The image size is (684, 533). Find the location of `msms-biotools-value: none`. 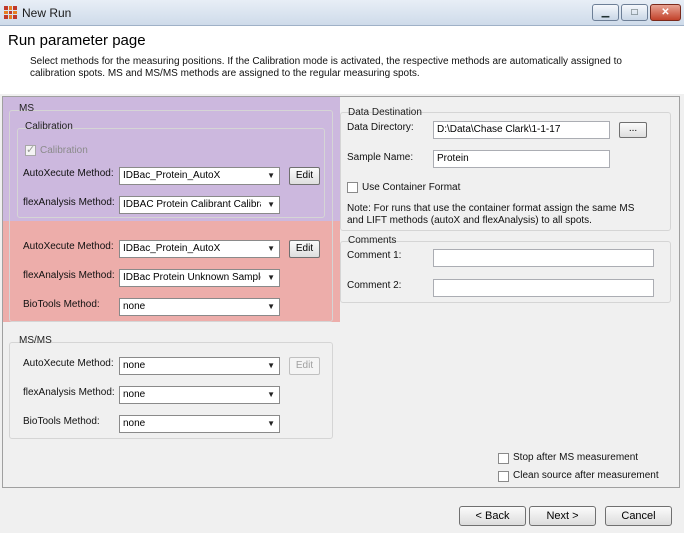

msms-biotools-value: none is located at coordinates (134, 423).